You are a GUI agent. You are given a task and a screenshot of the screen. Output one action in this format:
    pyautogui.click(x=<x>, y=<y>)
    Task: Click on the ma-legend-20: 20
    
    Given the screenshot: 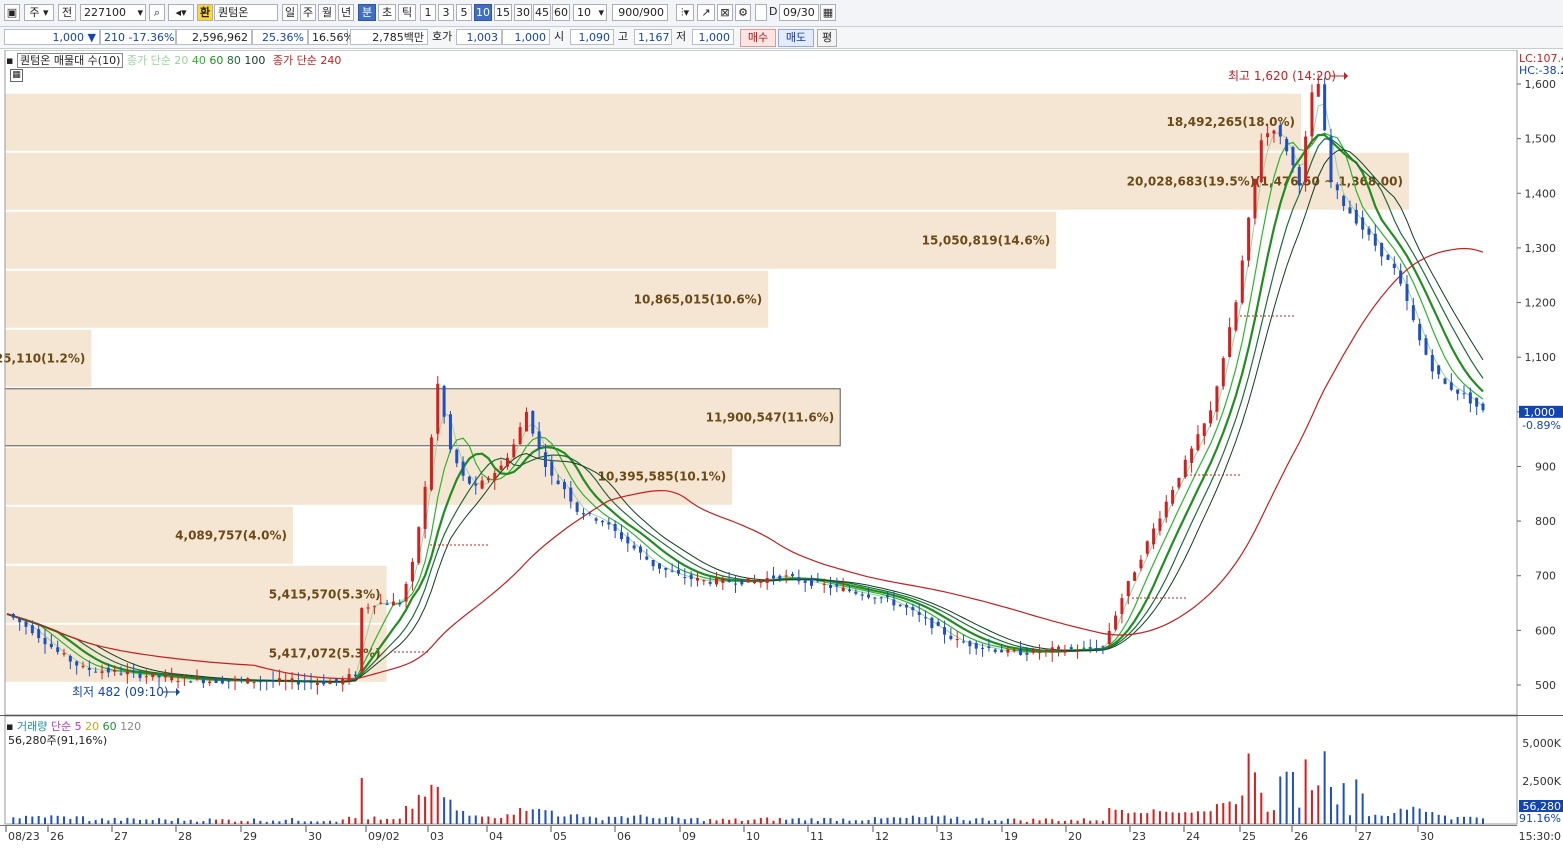 What is the action you would take?
    pyautogui.click(x=181, y=60)
    